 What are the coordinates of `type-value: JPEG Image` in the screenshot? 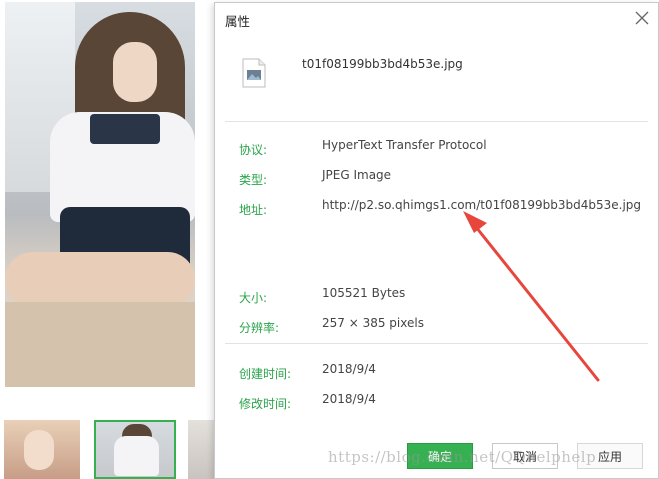 It's located at (357, 175).